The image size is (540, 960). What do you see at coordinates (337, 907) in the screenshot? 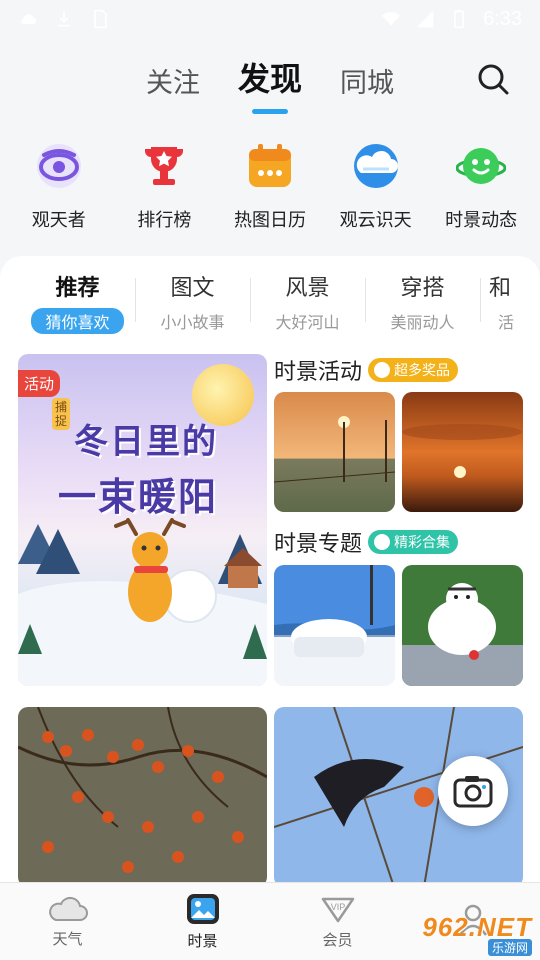
I see `svg-text: VIP` at bounding box center [337, 907].